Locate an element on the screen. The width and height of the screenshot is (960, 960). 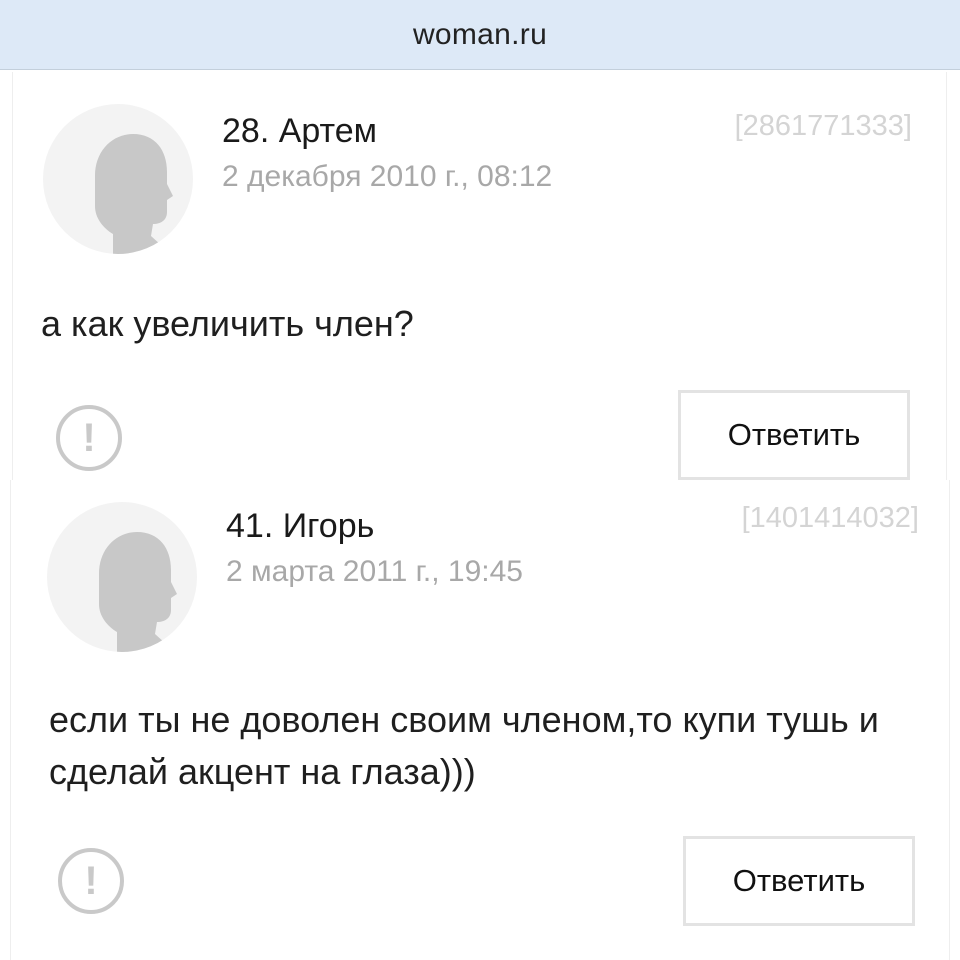
comment-date: 2 марта 2011 г., 19:45 is located at coordinates (374, 571).